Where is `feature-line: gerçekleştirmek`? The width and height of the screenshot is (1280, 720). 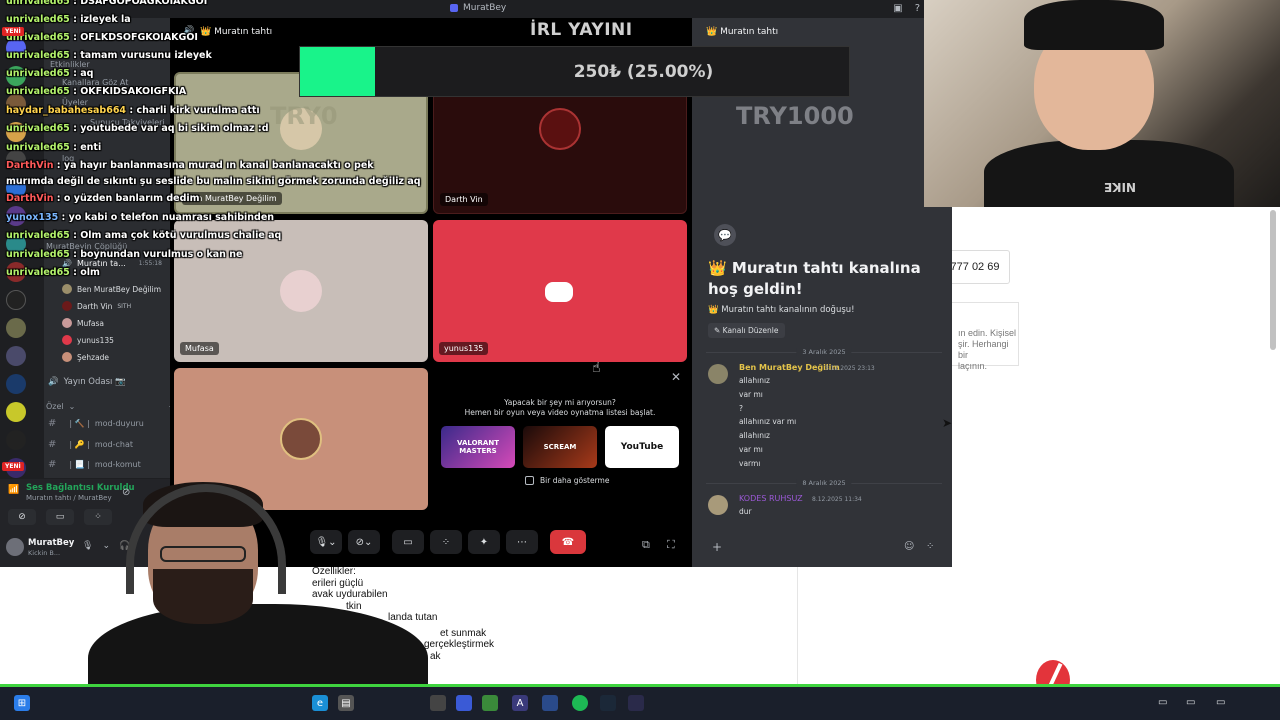
feature-line: gerçekleştirmek is located at coordinates (459, 644).